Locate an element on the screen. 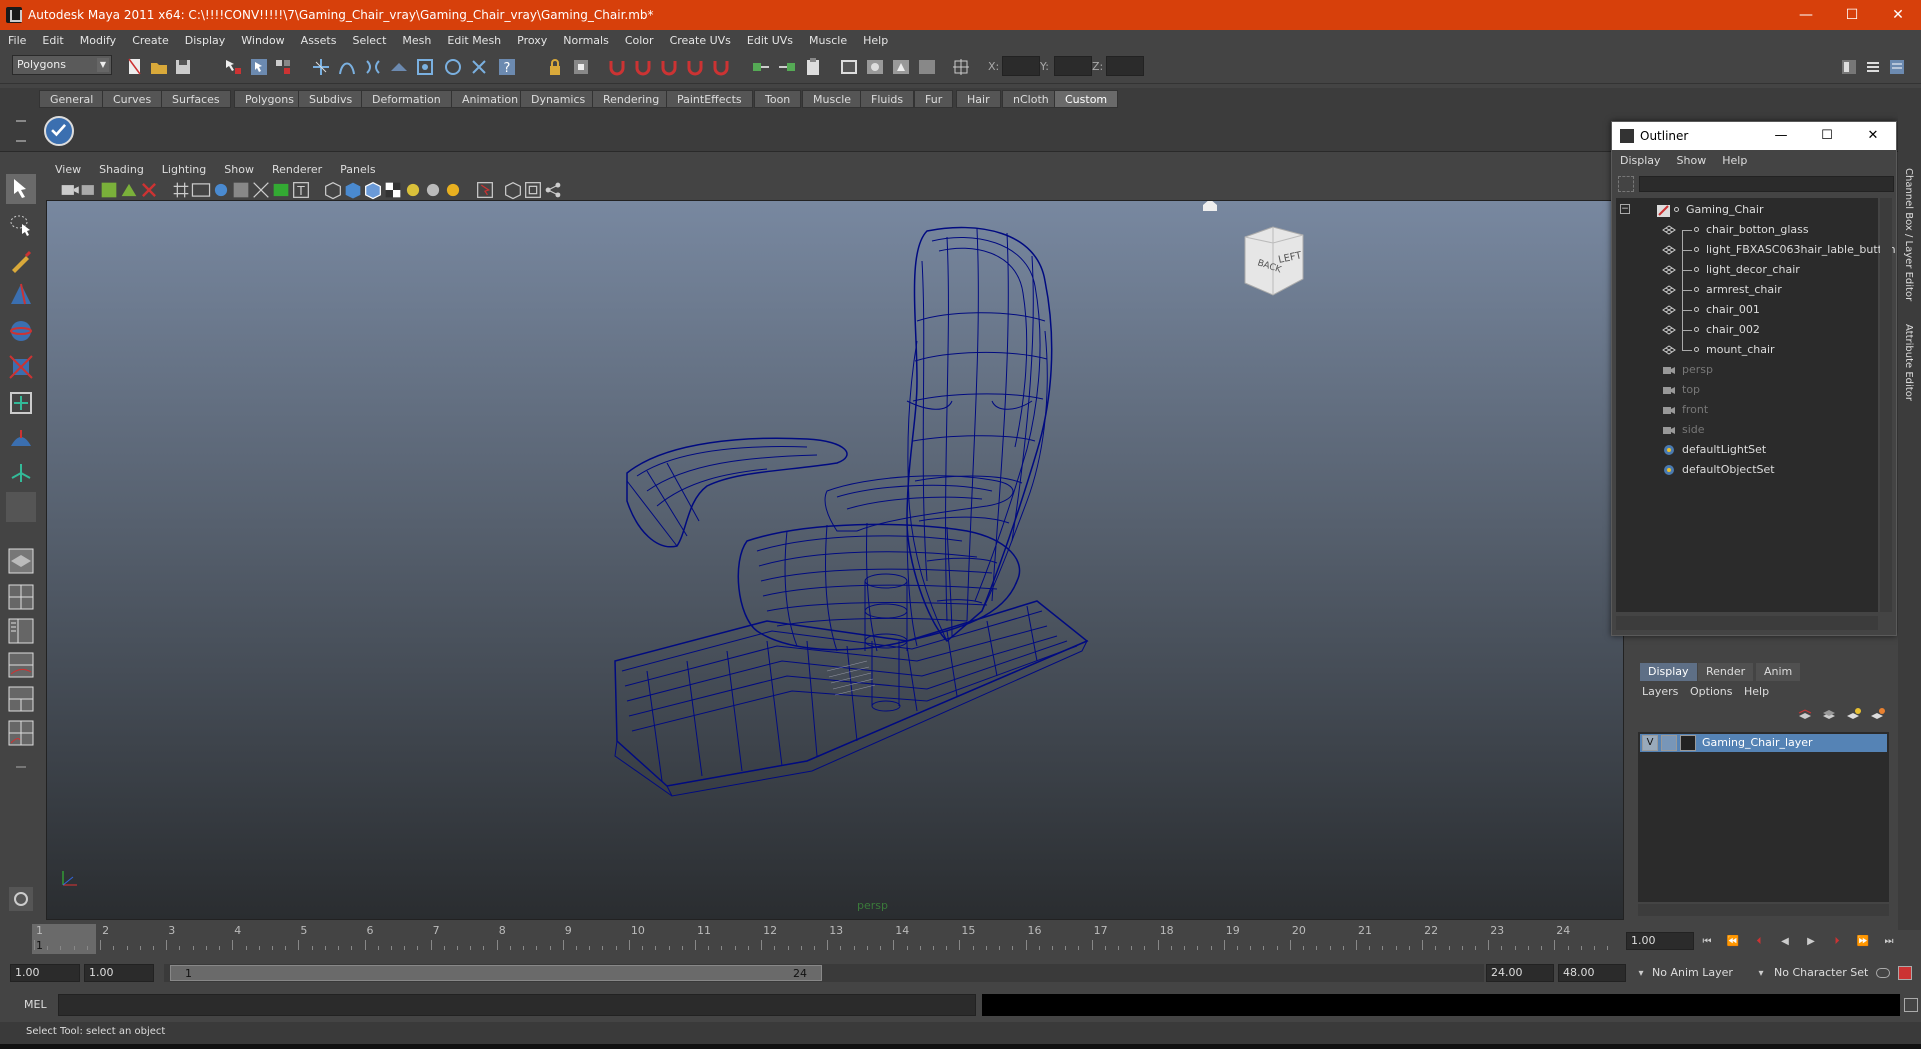 This screenshot has height=1049, width=1921. outliner-item-light-fbx-hair-lable-button: light_FBXASC063hair_lable_button is located at coordinates (1756, 250).